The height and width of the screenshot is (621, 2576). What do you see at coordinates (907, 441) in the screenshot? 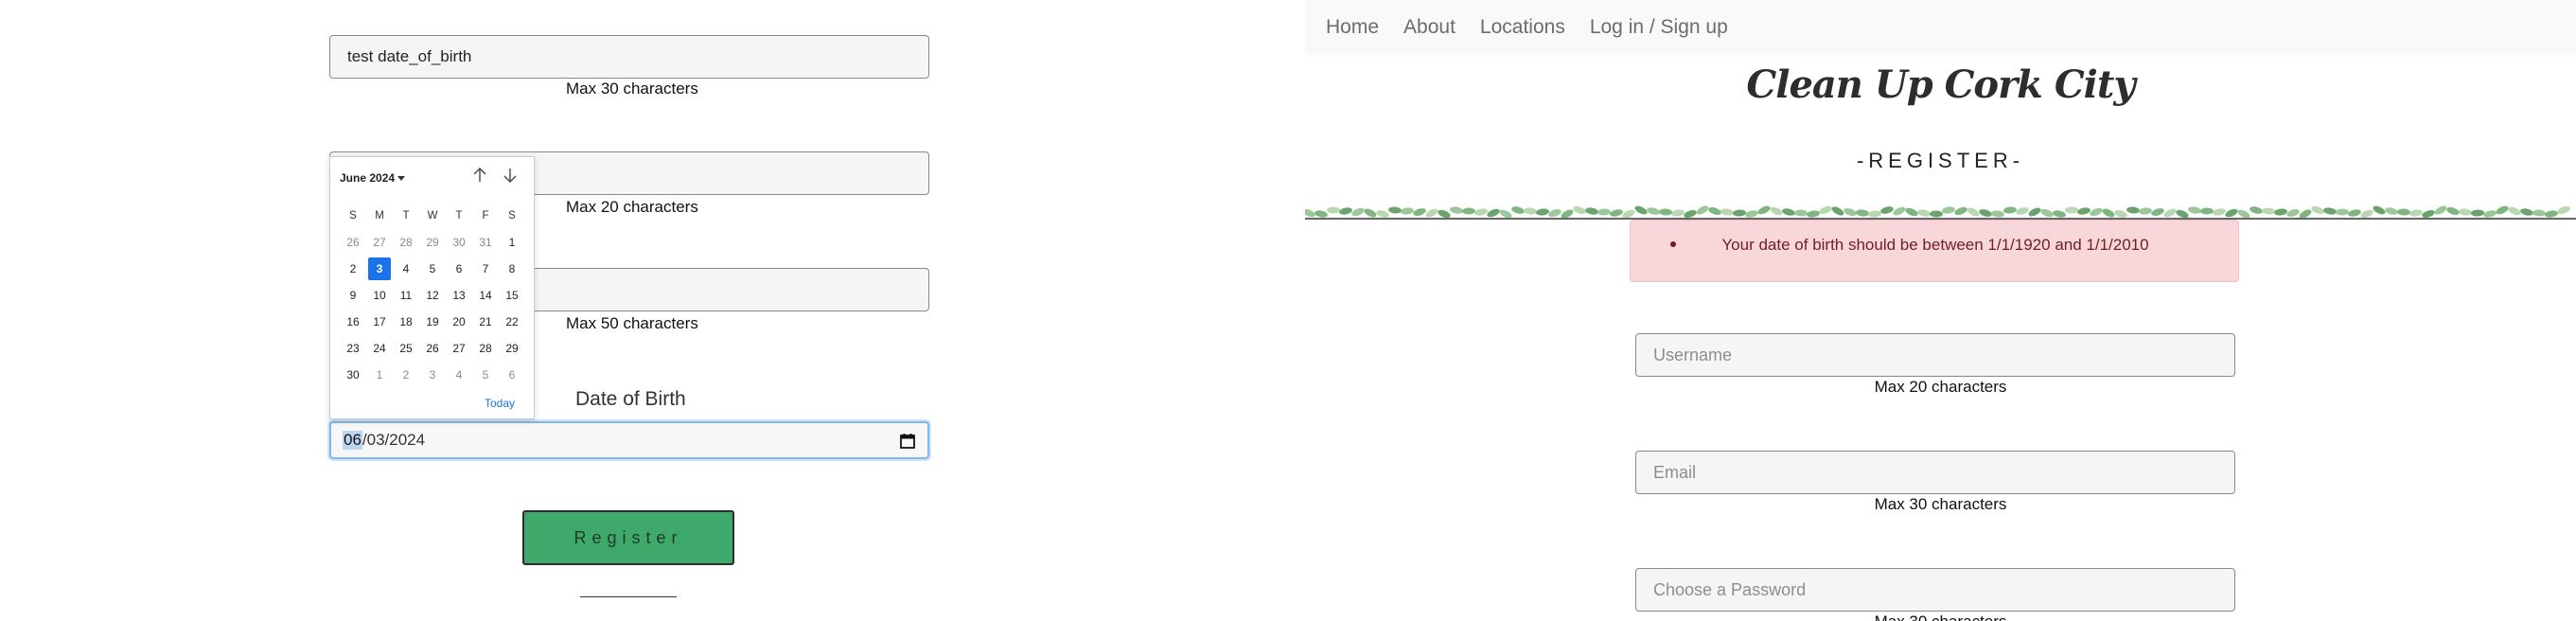
I see `calendar-icon` at bounding box center [907, 441].